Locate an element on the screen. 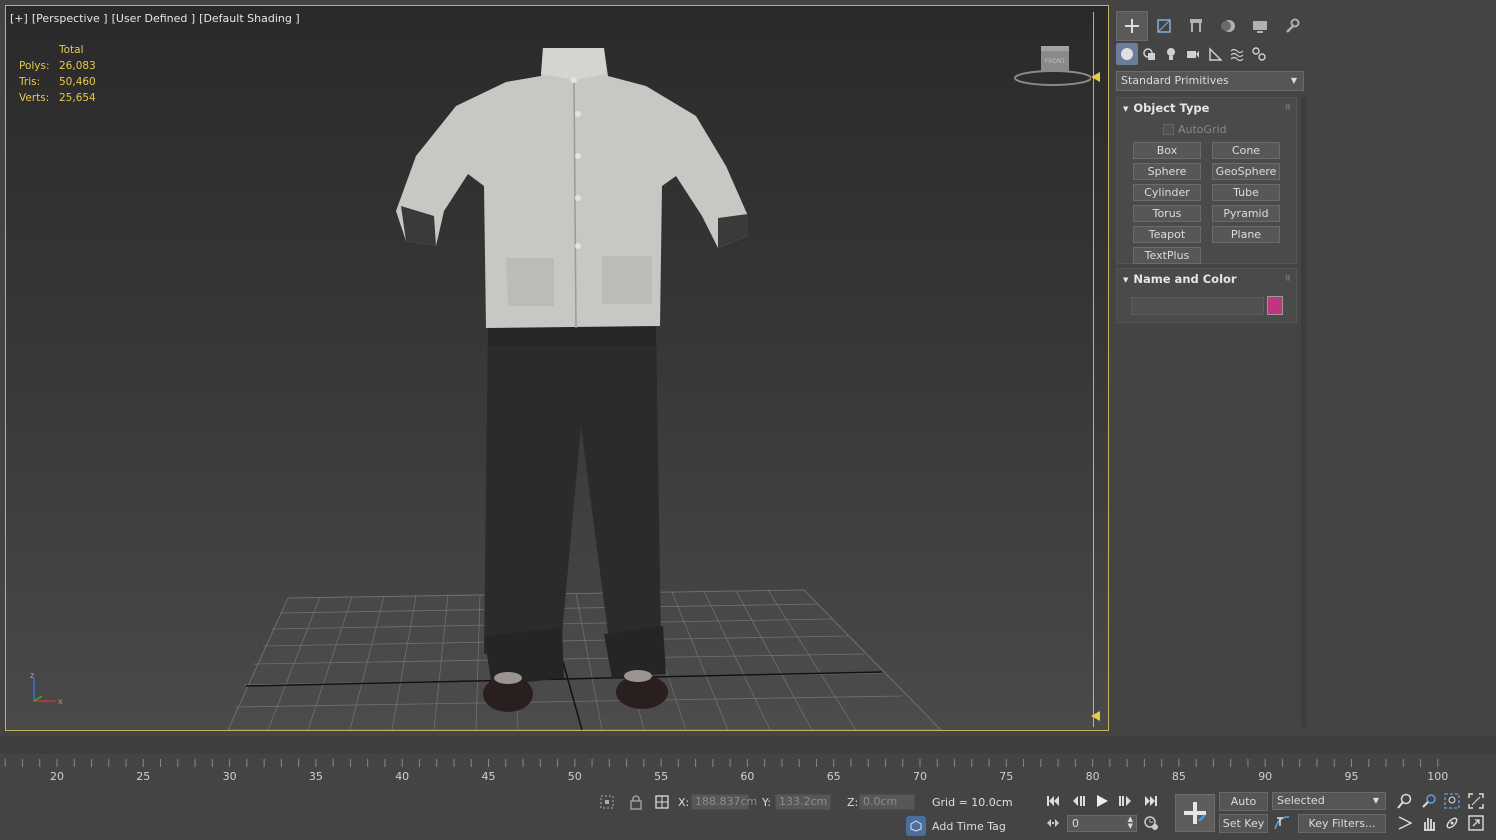 The image size is (1496, 840). viewcube: FRONT is located at coordinates (1051, 67).